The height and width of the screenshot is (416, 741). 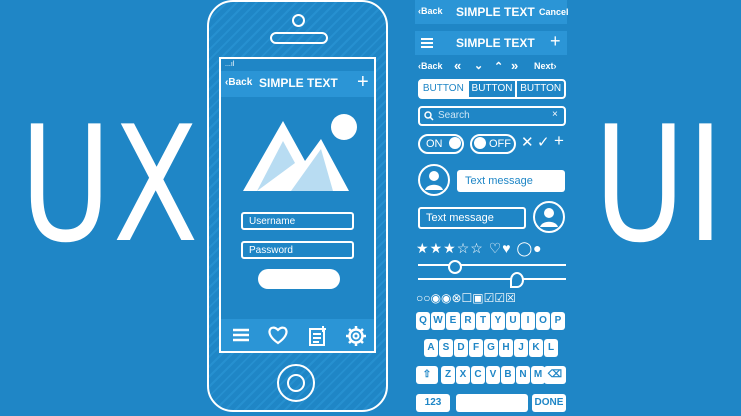 What do you see at coordinates (297, 221) in the screenshot?
I see `username-field: Username` at bounding box center [297, 221].